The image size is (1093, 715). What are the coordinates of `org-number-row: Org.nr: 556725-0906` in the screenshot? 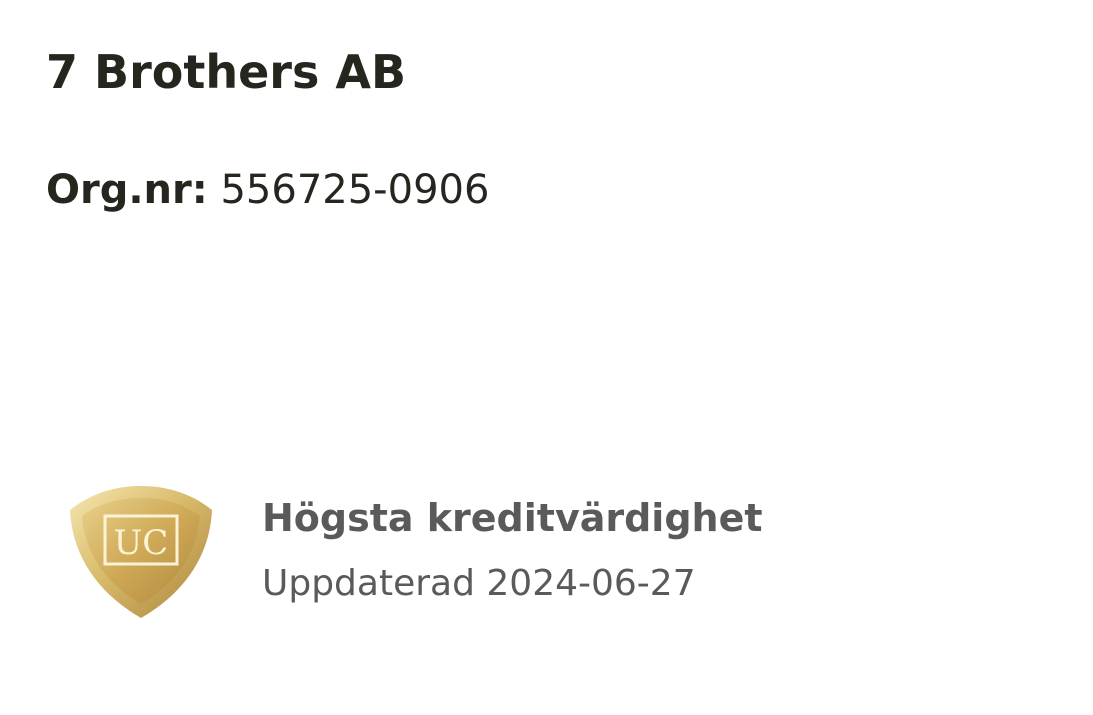 It's located at (267, 190).